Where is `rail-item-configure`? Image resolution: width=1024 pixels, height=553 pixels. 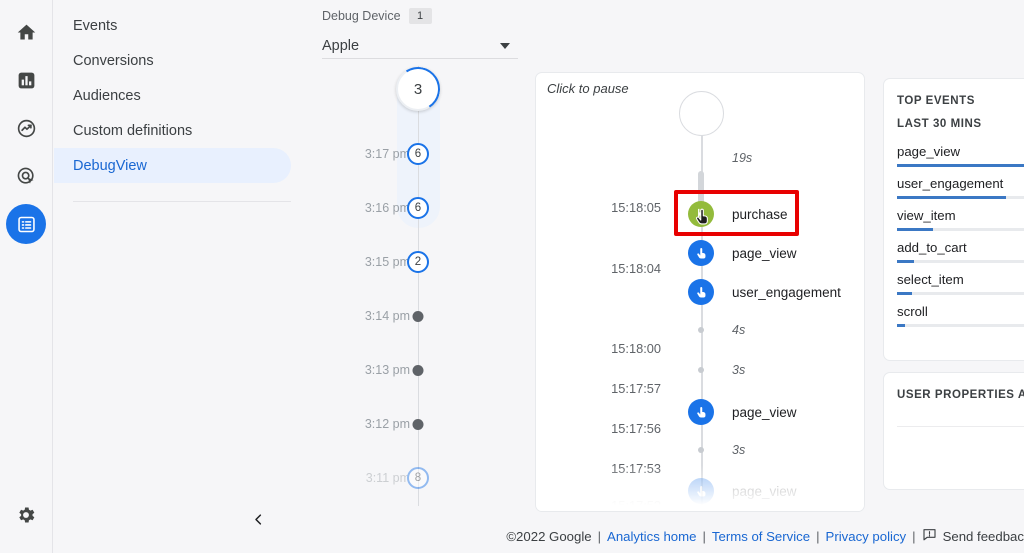 rail-item-configure is located at coordinates (26, 224).